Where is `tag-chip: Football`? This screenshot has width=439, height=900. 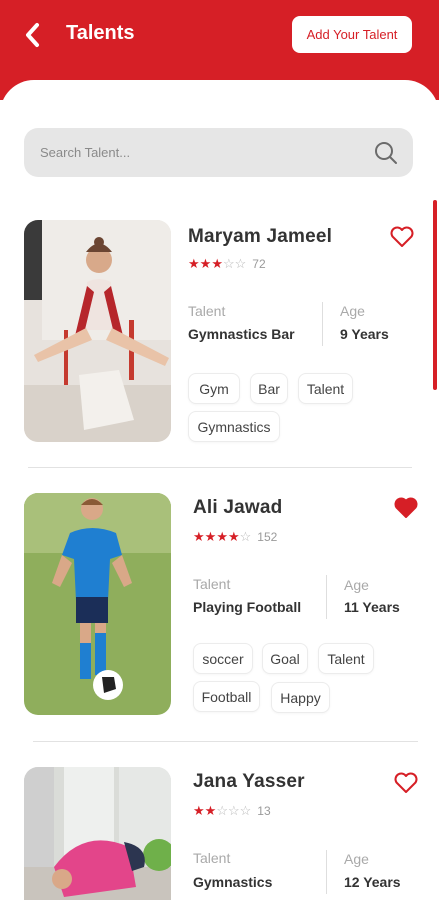
tag-chip: Football is located at coordinates (226, 696).